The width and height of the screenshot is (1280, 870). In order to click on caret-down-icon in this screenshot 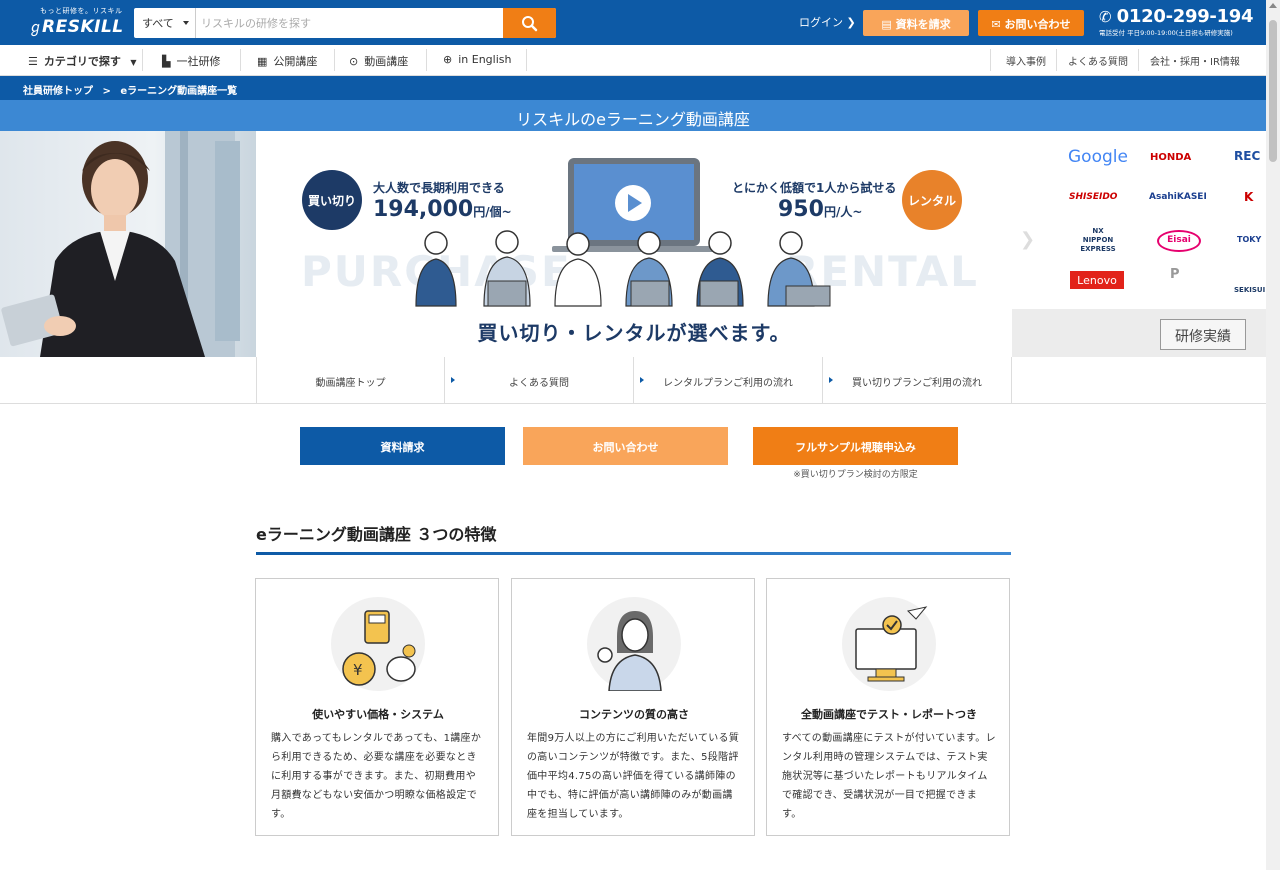, I will do `click(186, 23)`.